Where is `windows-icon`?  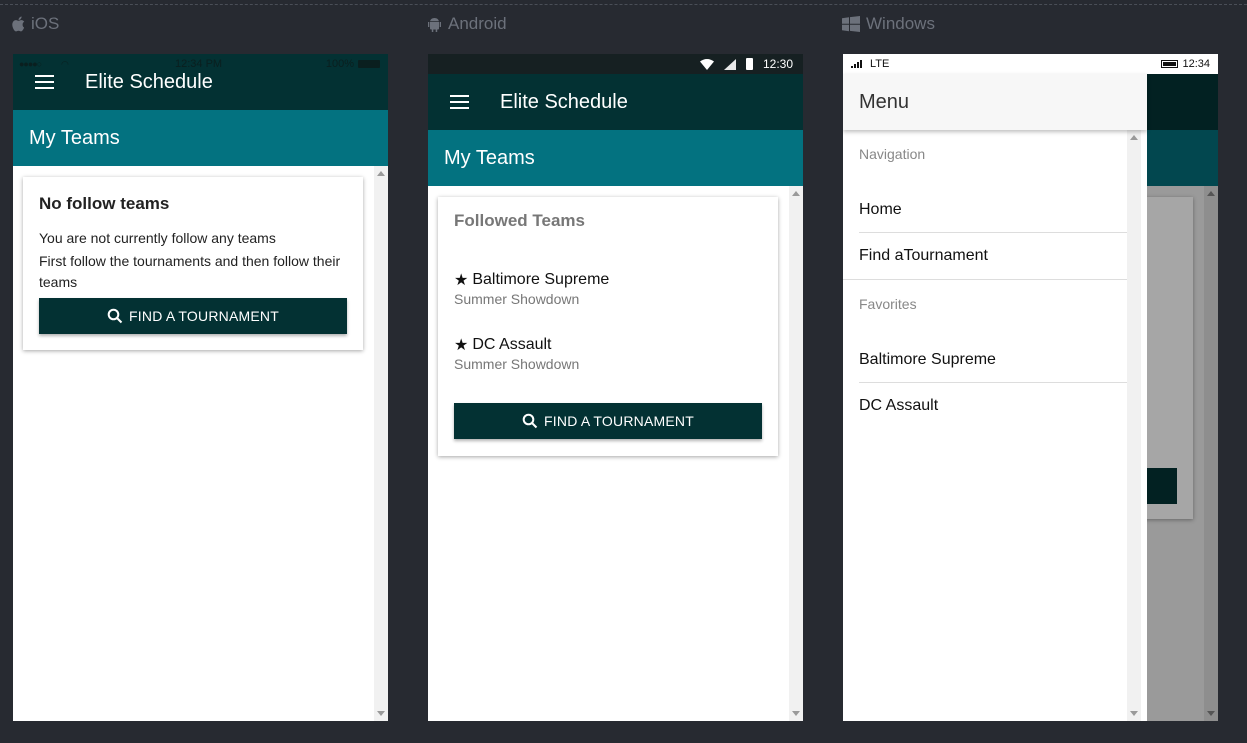
windows-icon is located at coordinates (851, 24).